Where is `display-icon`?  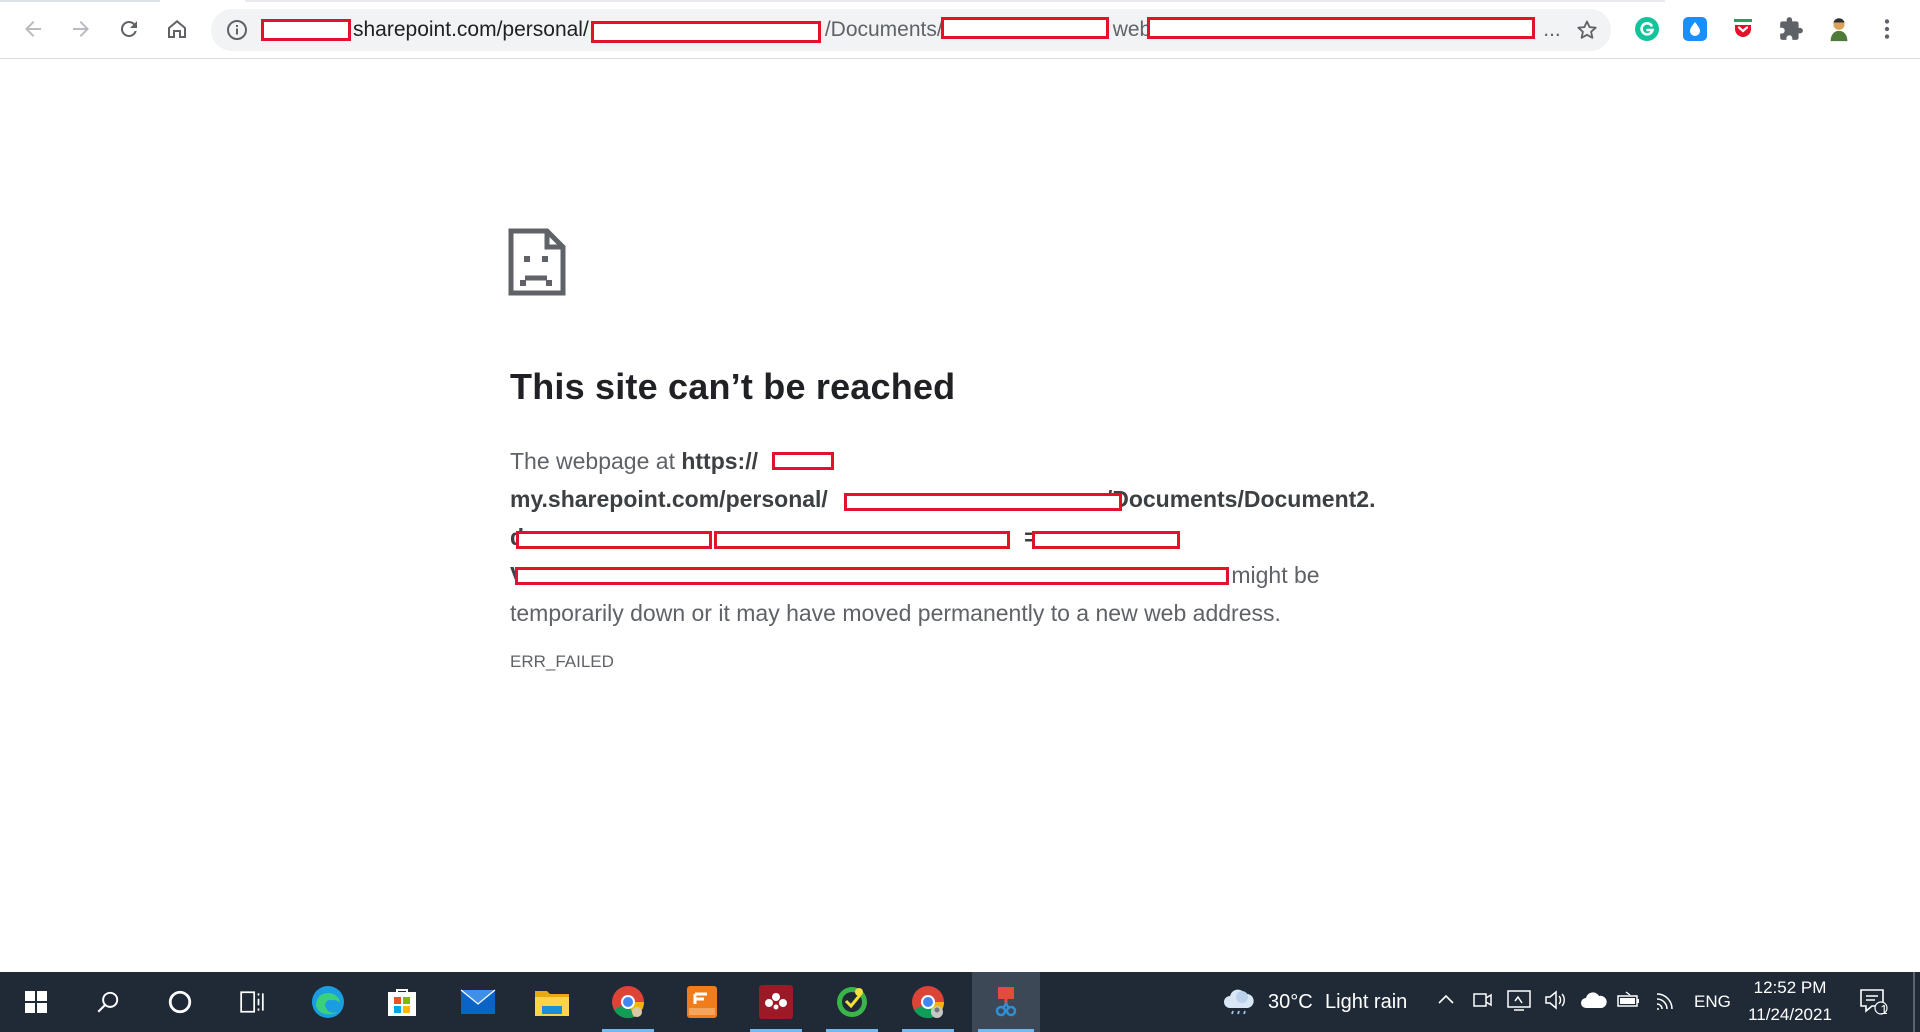 display-icon is located at coordinates (1519, 1000).